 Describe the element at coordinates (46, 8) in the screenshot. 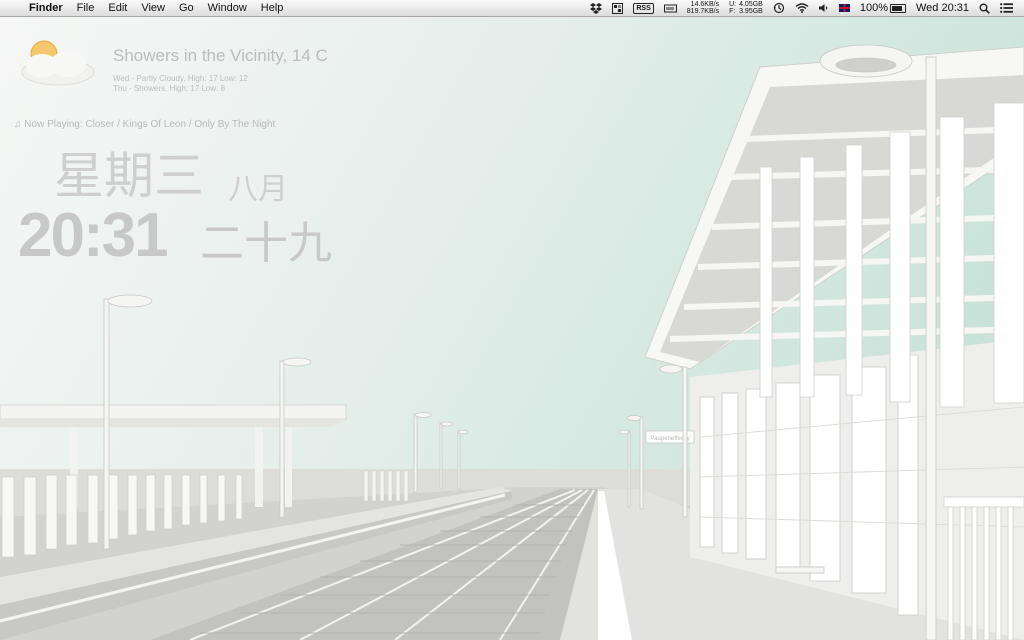

I see `menu-app-name: Finder` at that location.